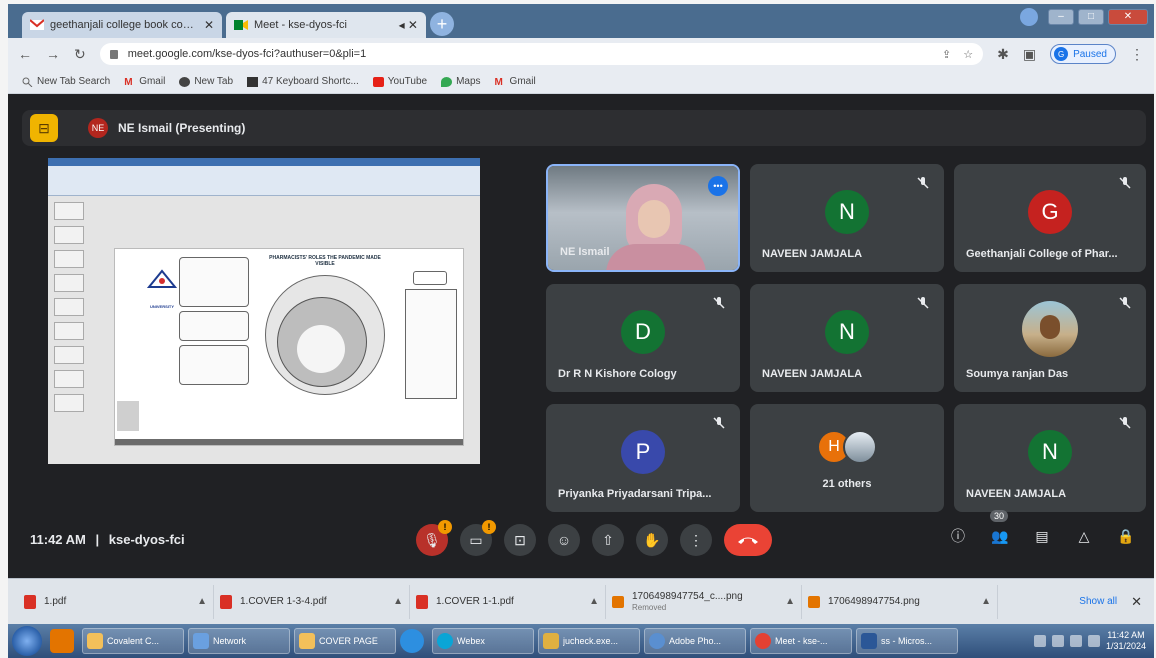 This screenshot has width=1156, height=658. Describe the element at coordinates (408, 25) in the screenshot. I see `speaker-icon: ◂ ✕` at that location.